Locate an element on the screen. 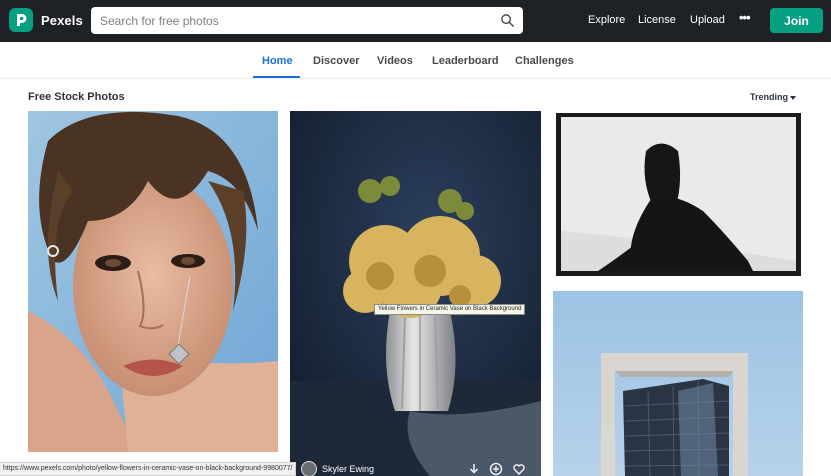 This screenshot has height=476, width=831. heart-icon is located at coordinates (519, 469).